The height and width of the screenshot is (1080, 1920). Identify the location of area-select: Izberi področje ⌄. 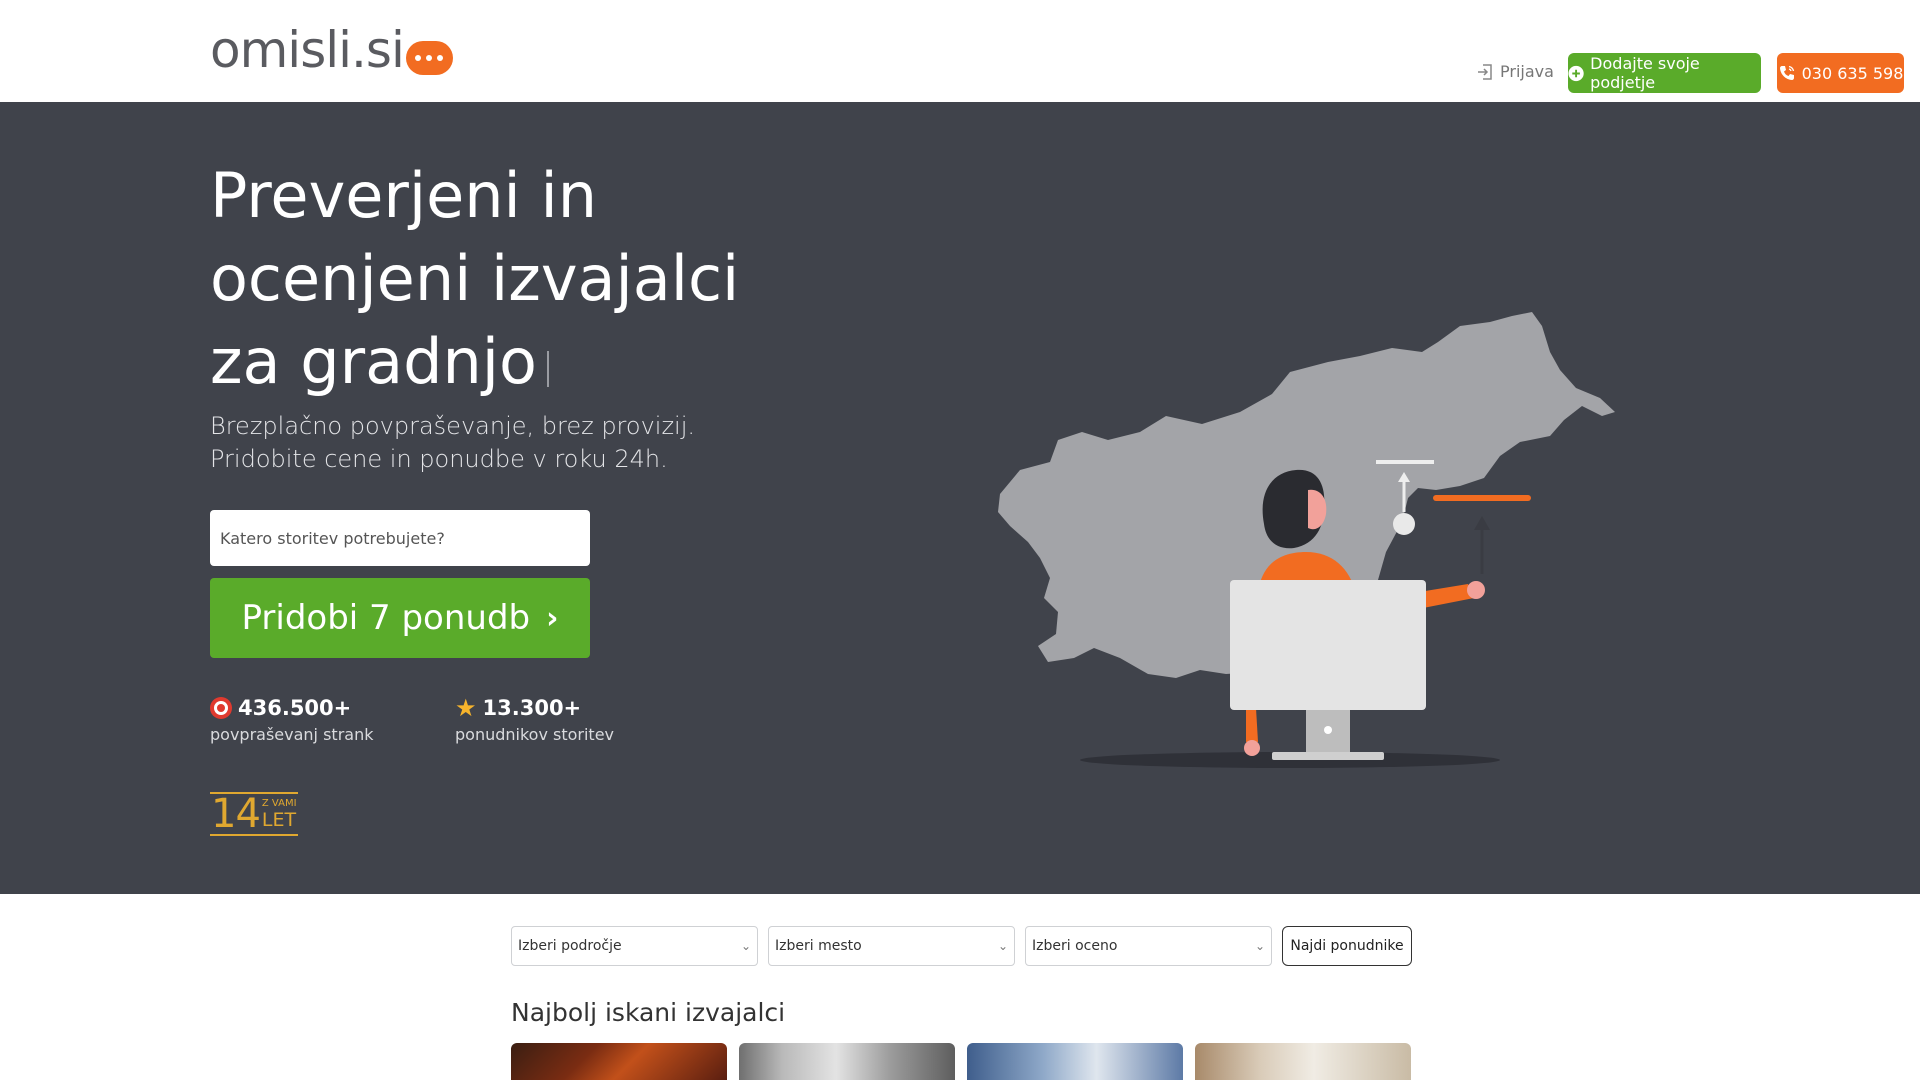
(634, 946).